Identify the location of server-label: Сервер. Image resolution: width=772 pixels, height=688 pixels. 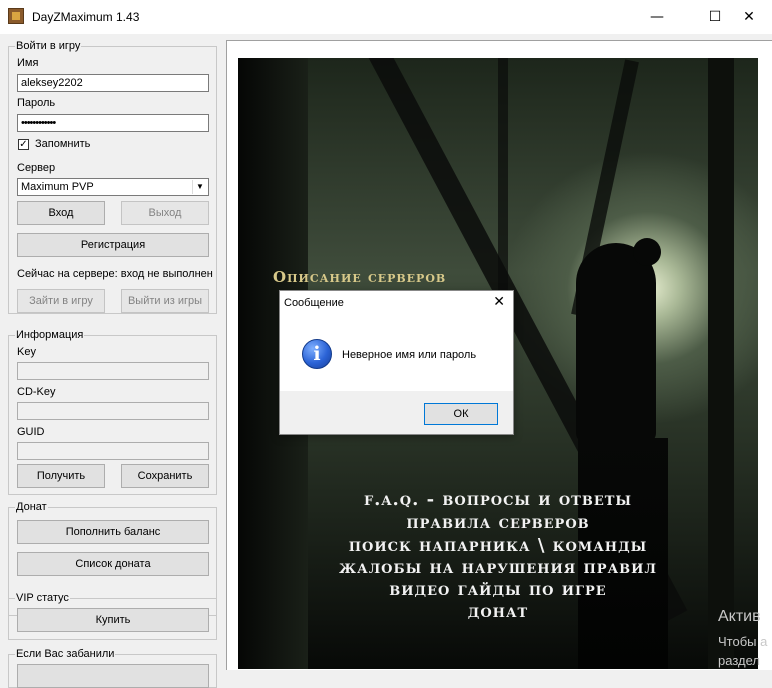
(36, 168).